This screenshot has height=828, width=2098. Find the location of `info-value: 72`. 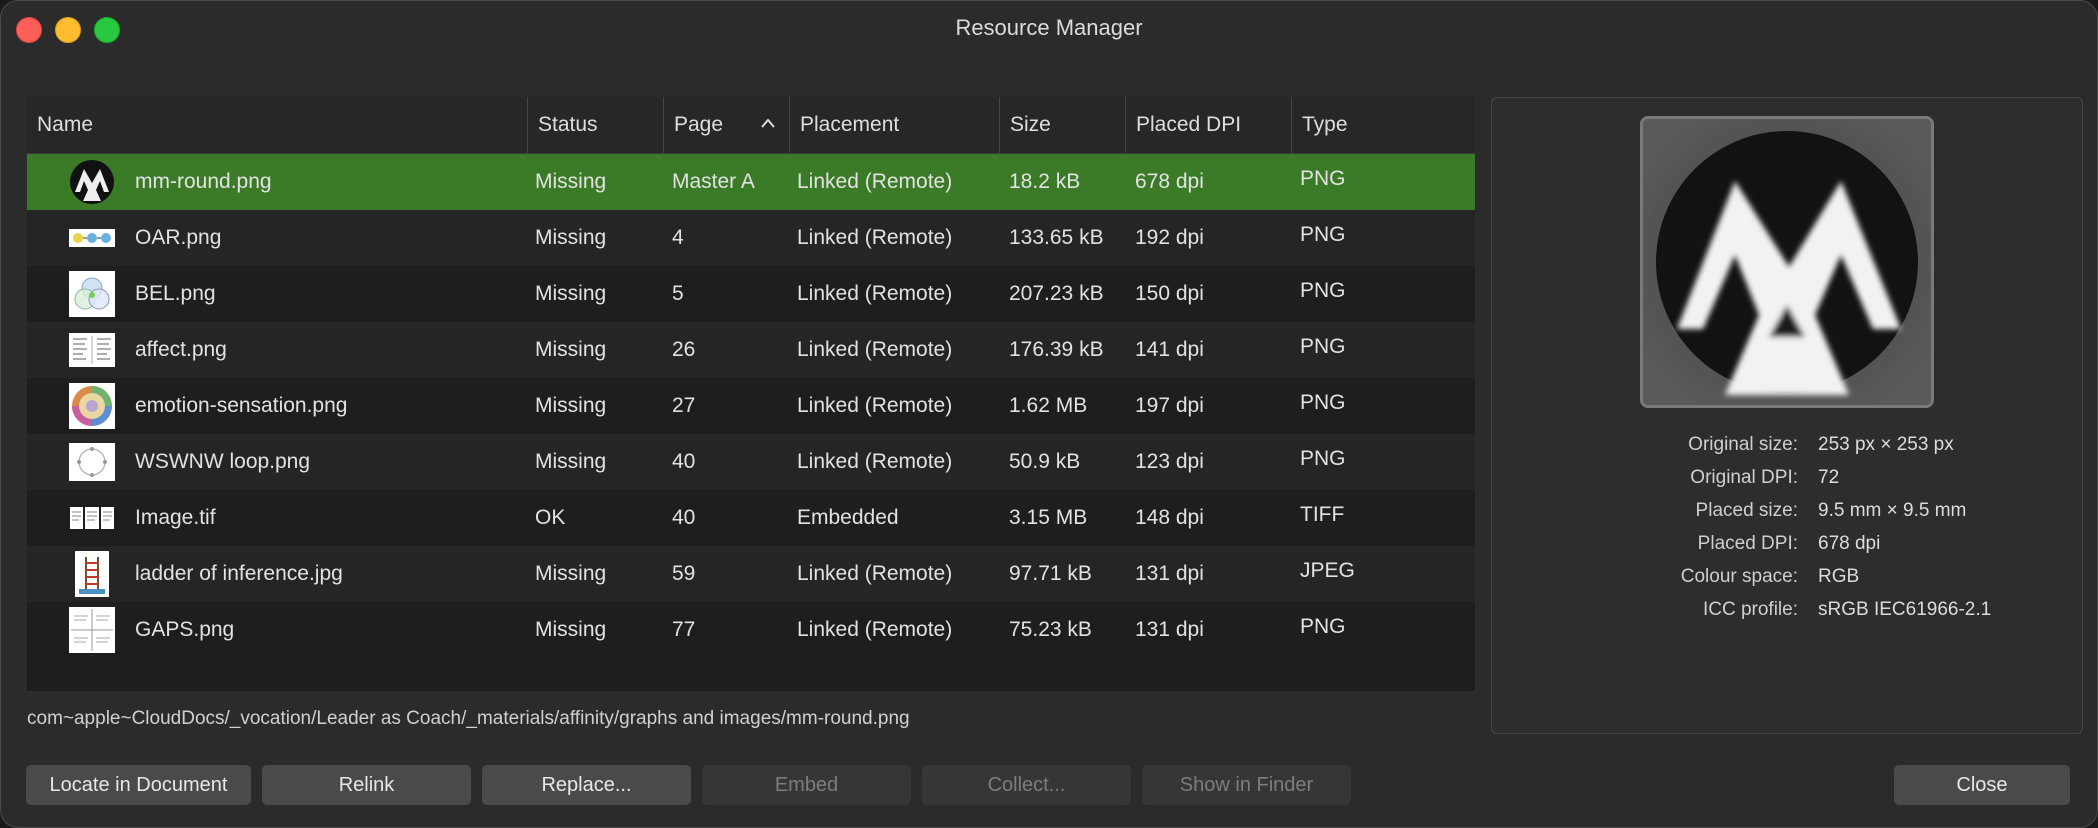

info-value: 72 is located at coordinates (1829, 477).